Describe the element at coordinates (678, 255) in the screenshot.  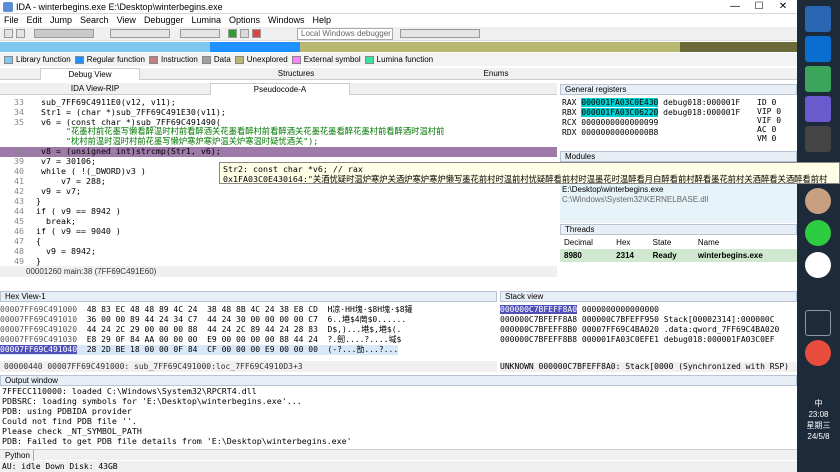
I see `thread-row: 8980 2314 Ready winterbegins.exe` at that location.